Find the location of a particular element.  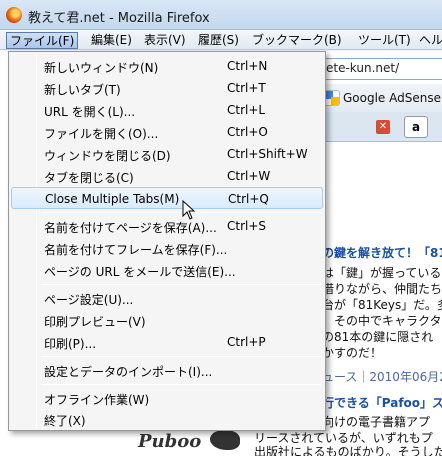

menu-item-close-window: ウィンドウを閉じる(D) Ctrl+Shift+W is located at coordinates (167, 154).